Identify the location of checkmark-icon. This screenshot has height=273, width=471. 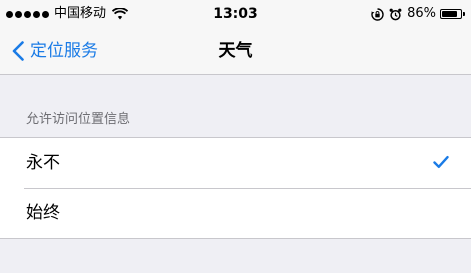
(441, 162).